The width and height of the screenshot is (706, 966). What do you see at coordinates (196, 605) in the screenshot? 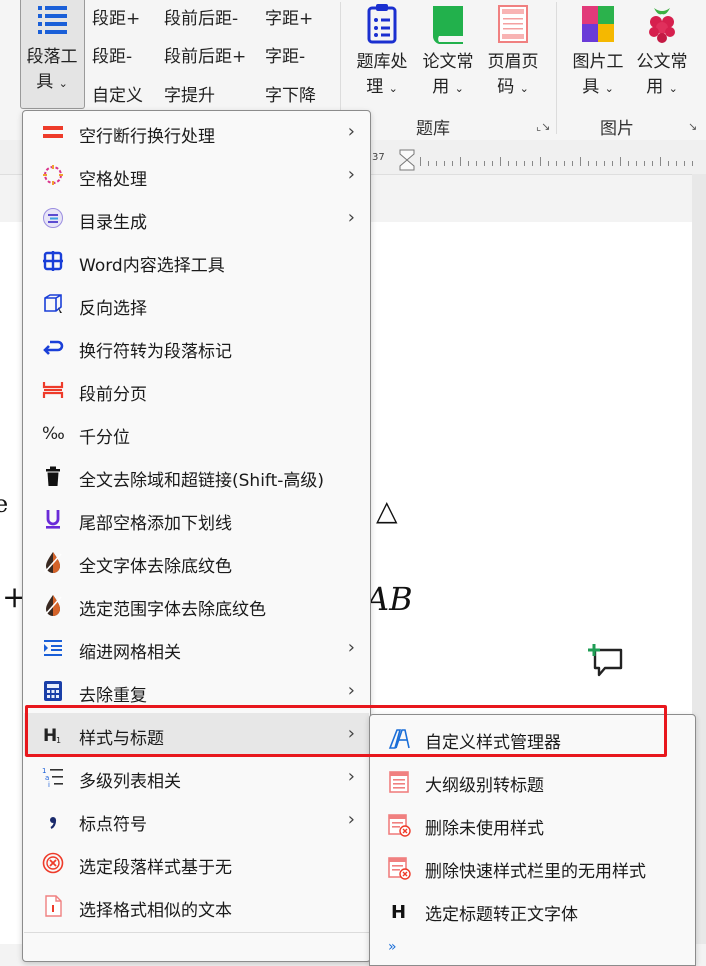
I see `menu-item: 选定范围字体去除底纹色` at bounding box center [196, 605].